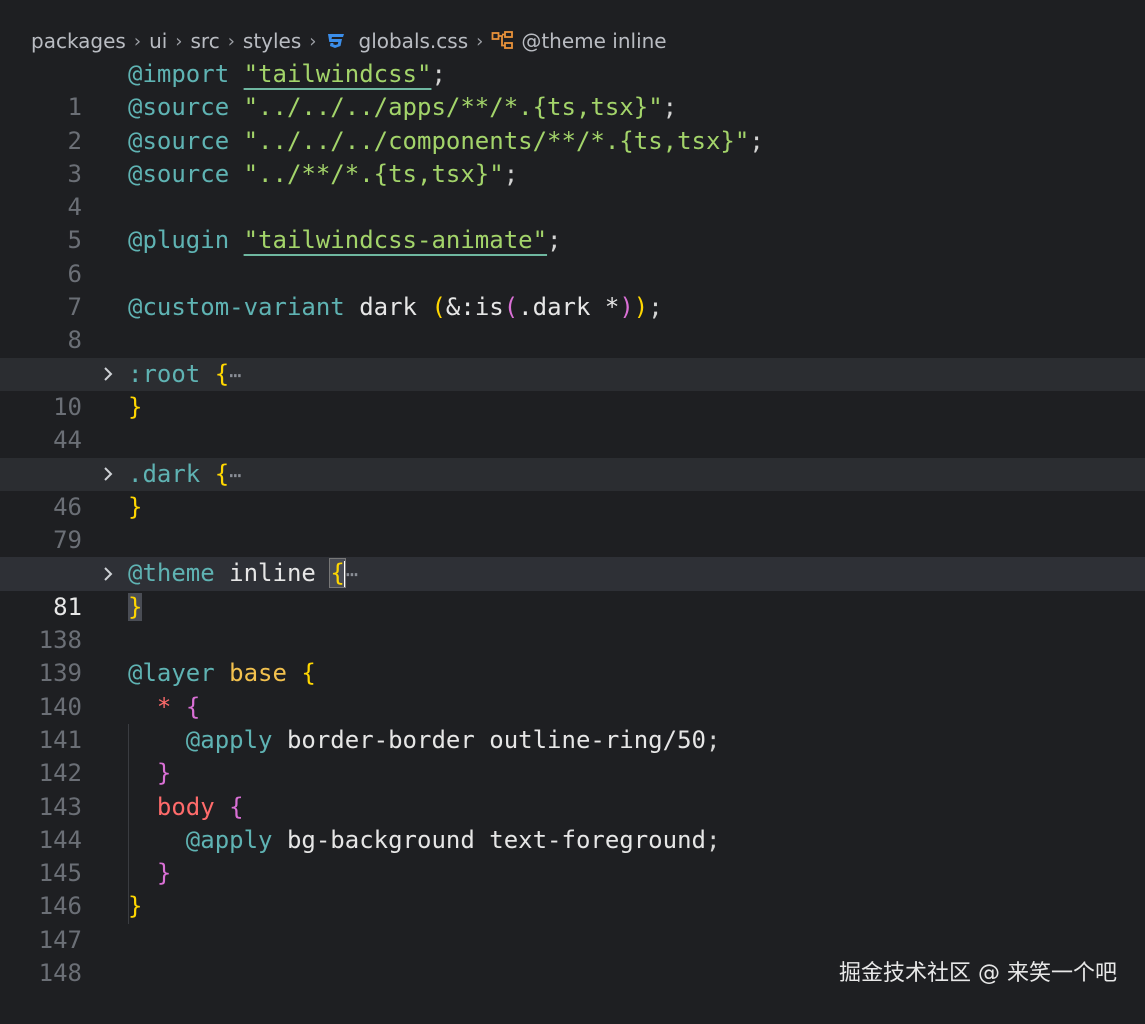  I want to click on code-line: 138 }, so click(572, 622).